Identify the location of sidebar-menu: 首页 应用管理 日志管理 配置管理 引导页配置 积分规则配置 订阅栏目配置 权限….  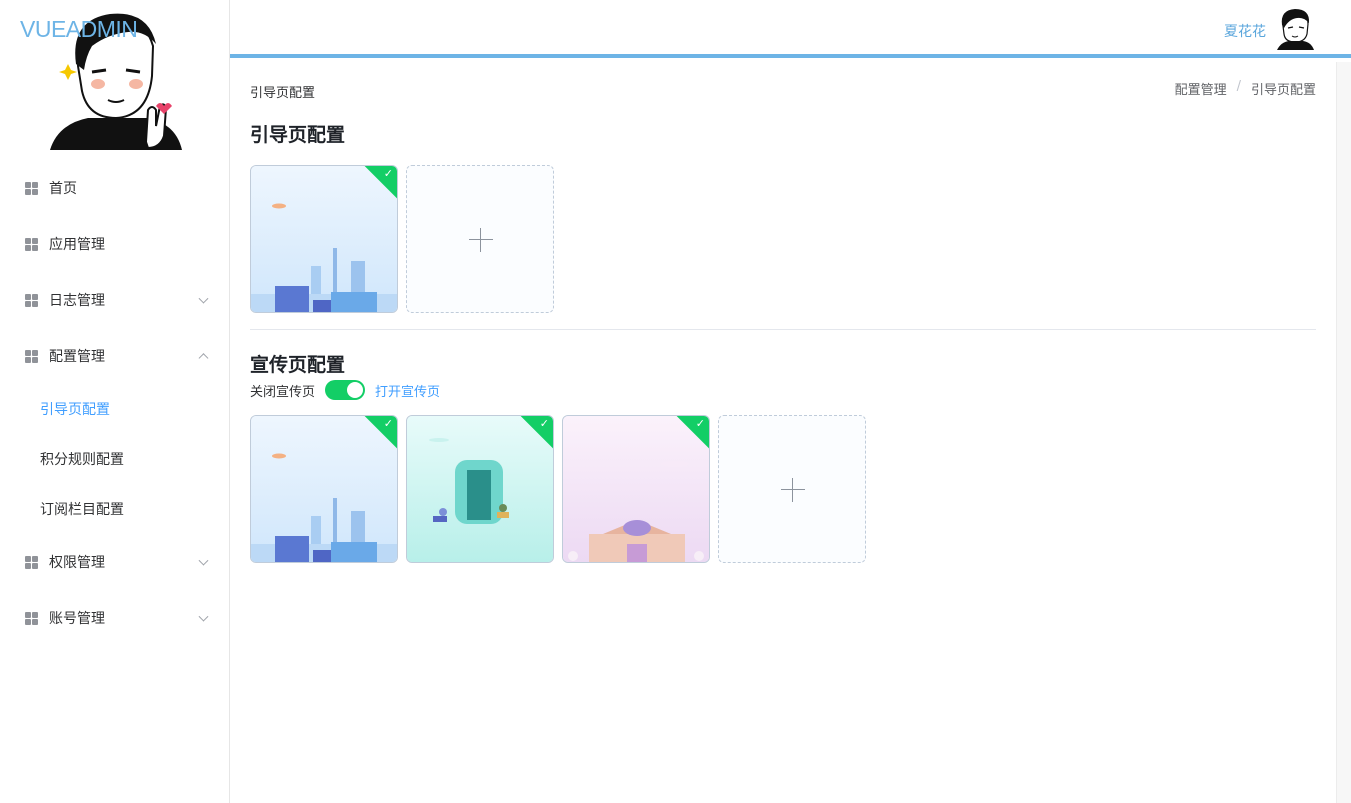
(114, 403).